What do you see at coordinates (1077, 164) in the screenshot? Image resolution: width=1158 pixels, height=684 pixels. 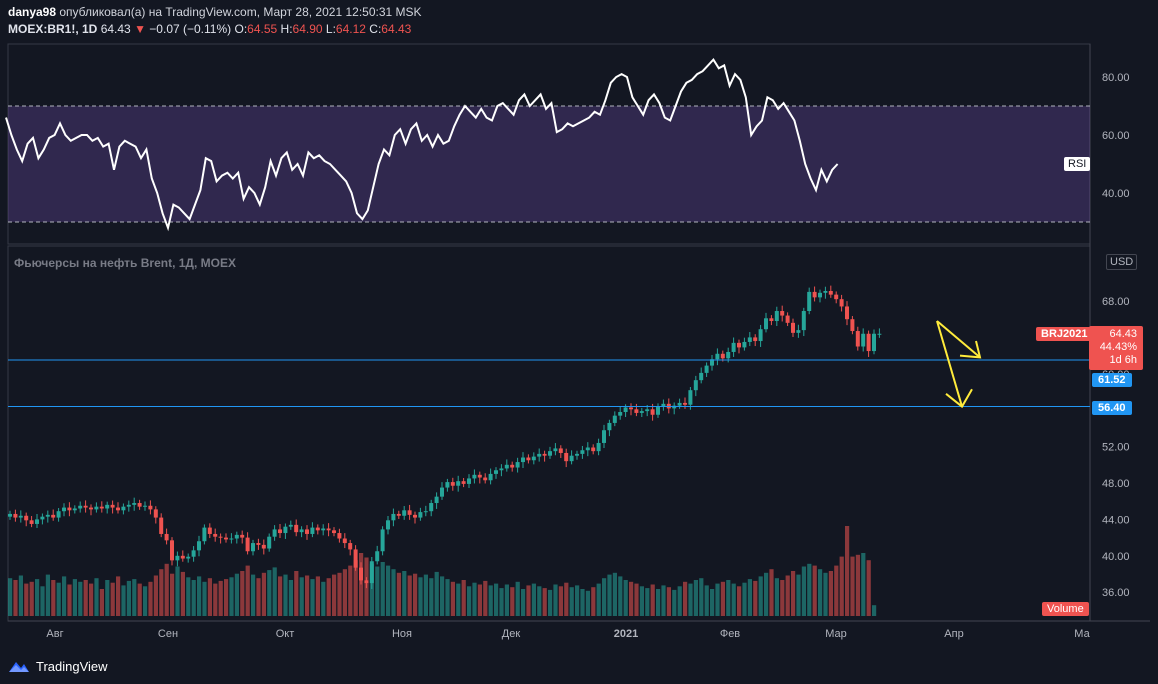 I see `rsi-label: RSI` at bounding box center [1077, 164].